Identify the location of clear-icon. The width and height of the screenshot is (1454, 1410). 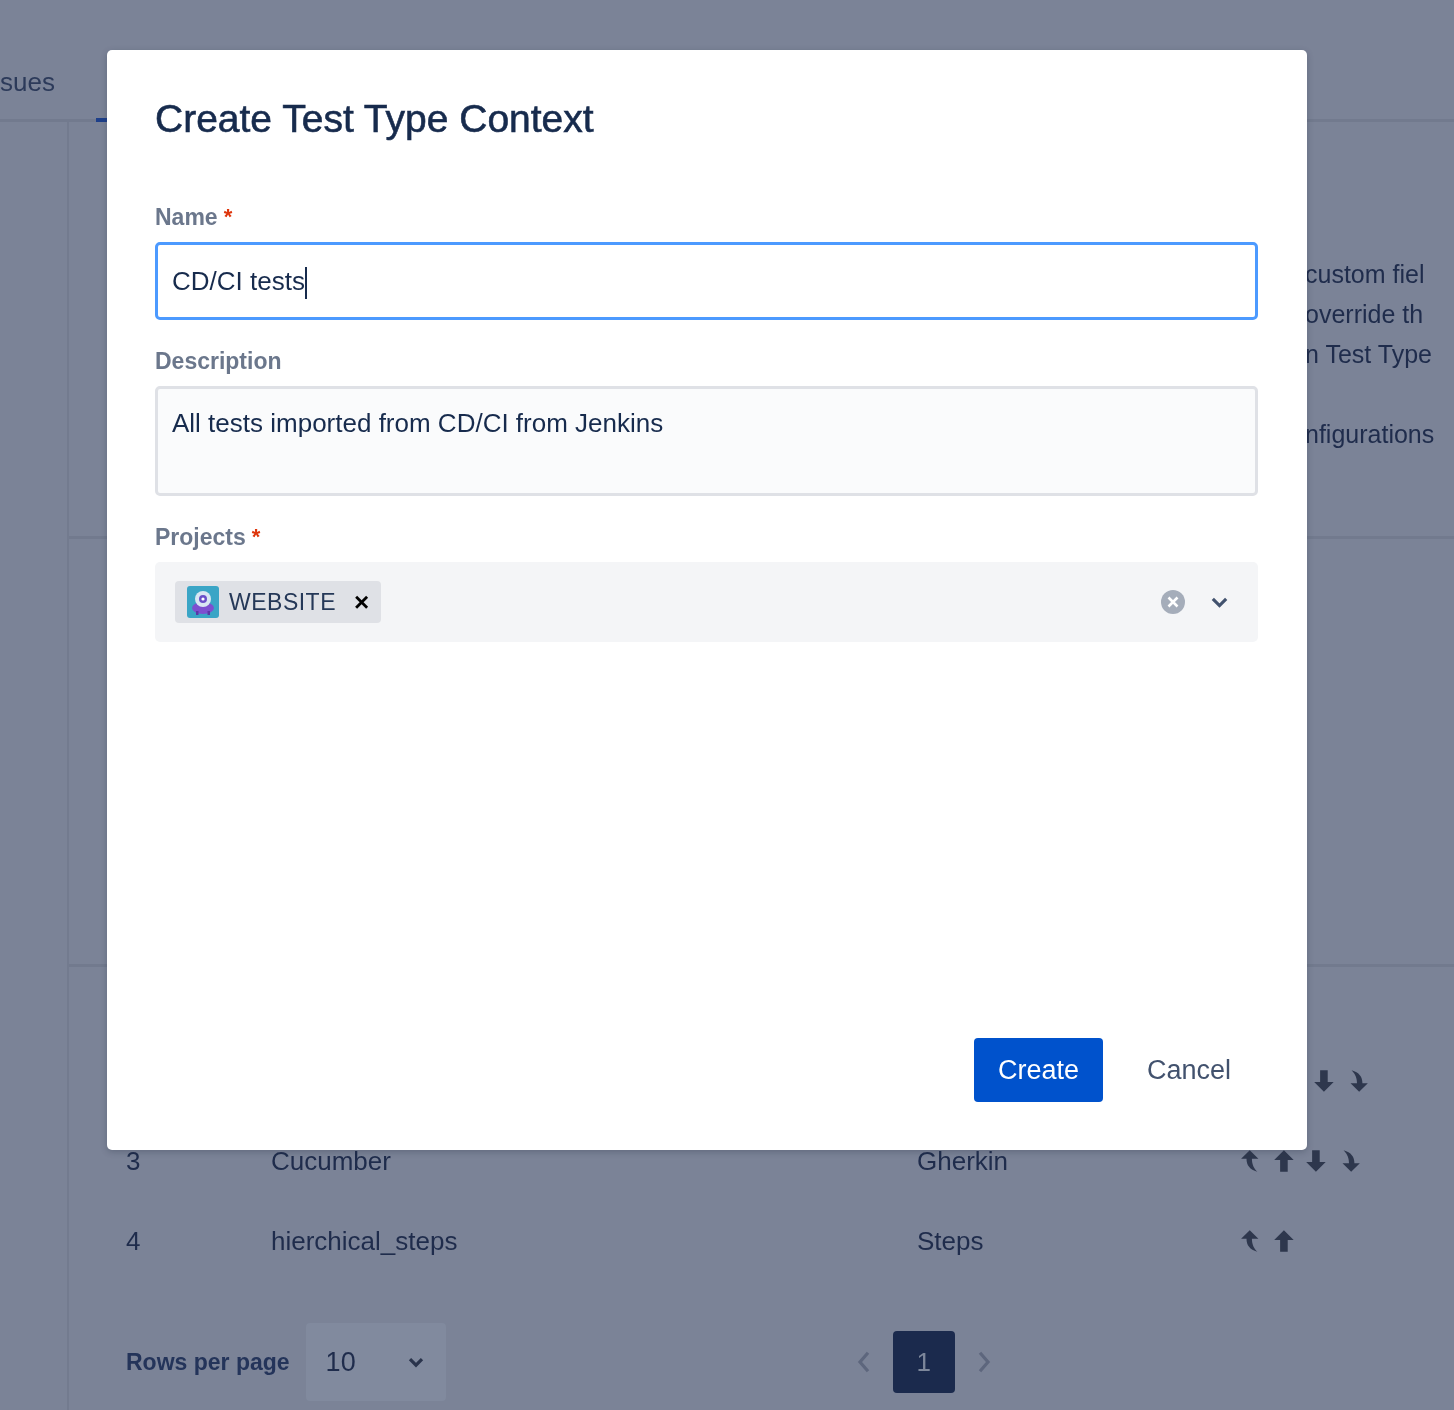
(1173, 602).